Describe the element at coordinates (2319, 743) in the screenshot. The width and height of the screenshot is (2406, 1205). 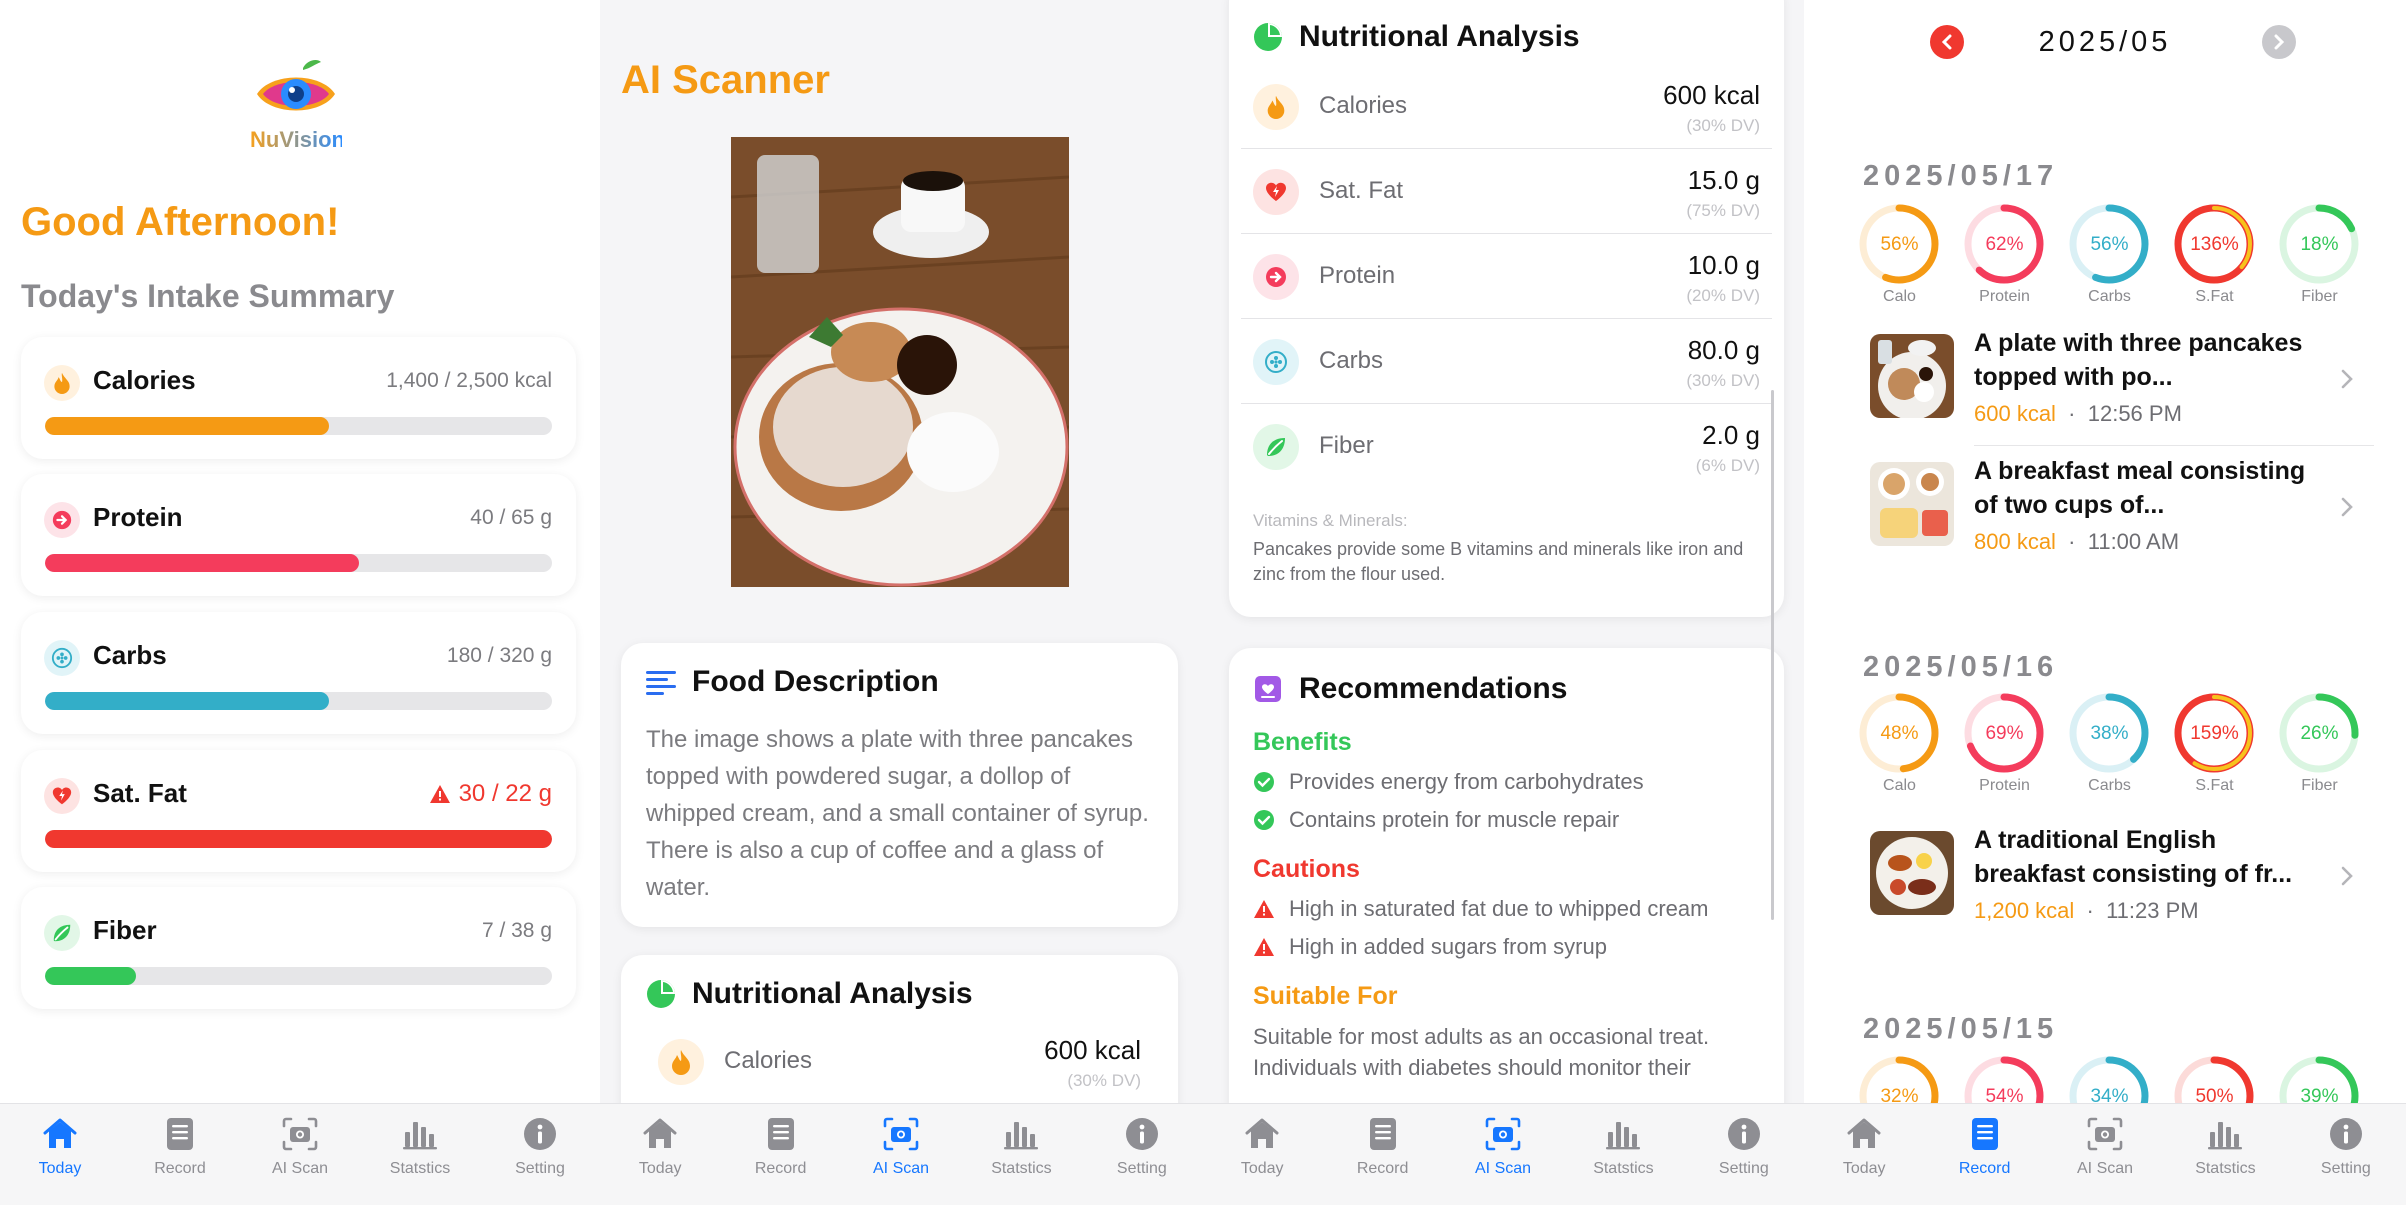
I see `ring-fiber: 26% Fiber` at that location.